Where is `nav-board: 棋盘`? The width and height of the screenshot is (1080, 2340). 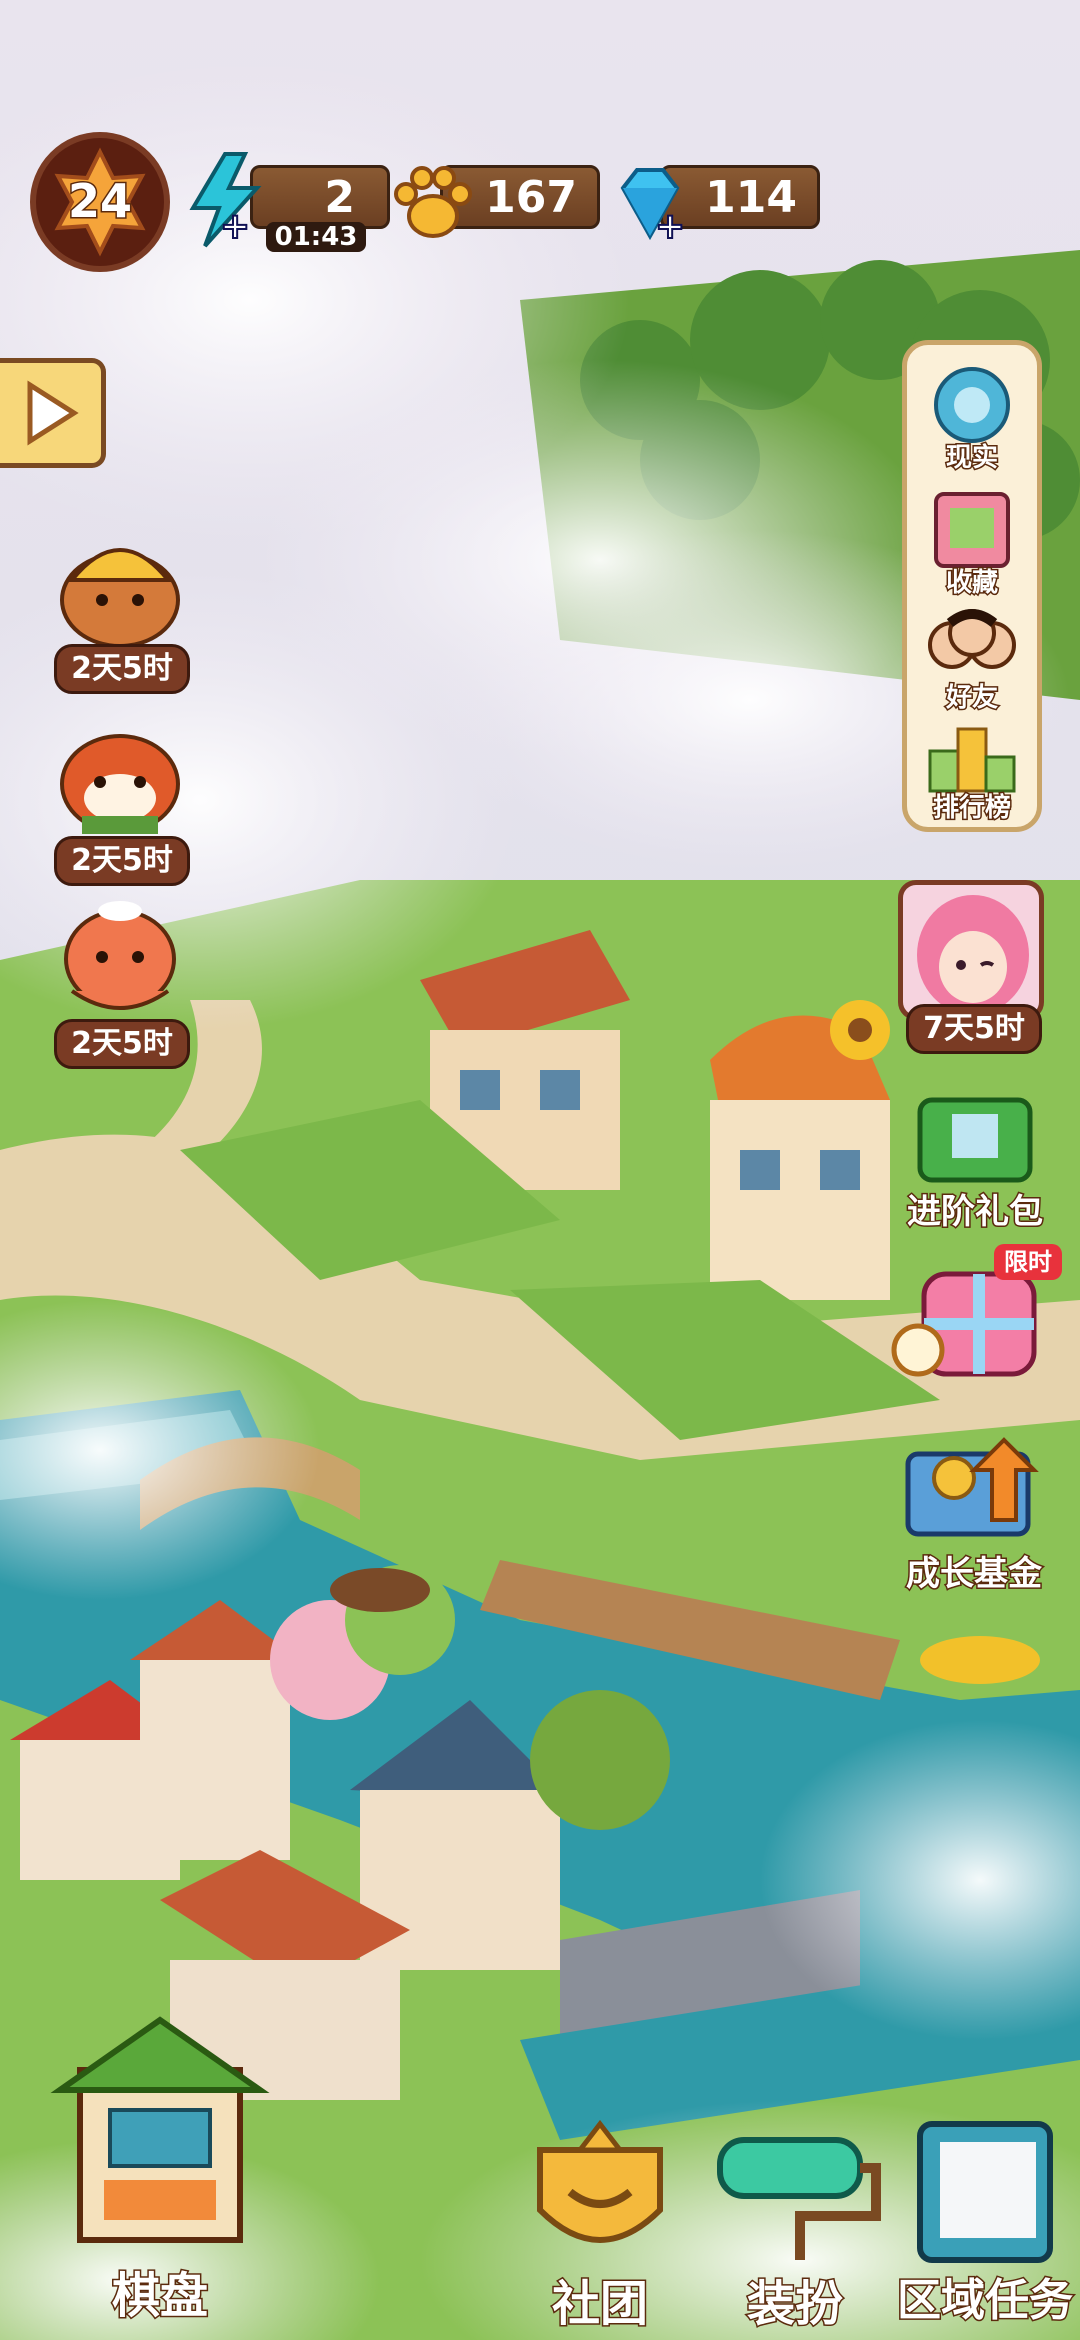 nav-board: 棋盘 is located at coordinates (160, 2170).